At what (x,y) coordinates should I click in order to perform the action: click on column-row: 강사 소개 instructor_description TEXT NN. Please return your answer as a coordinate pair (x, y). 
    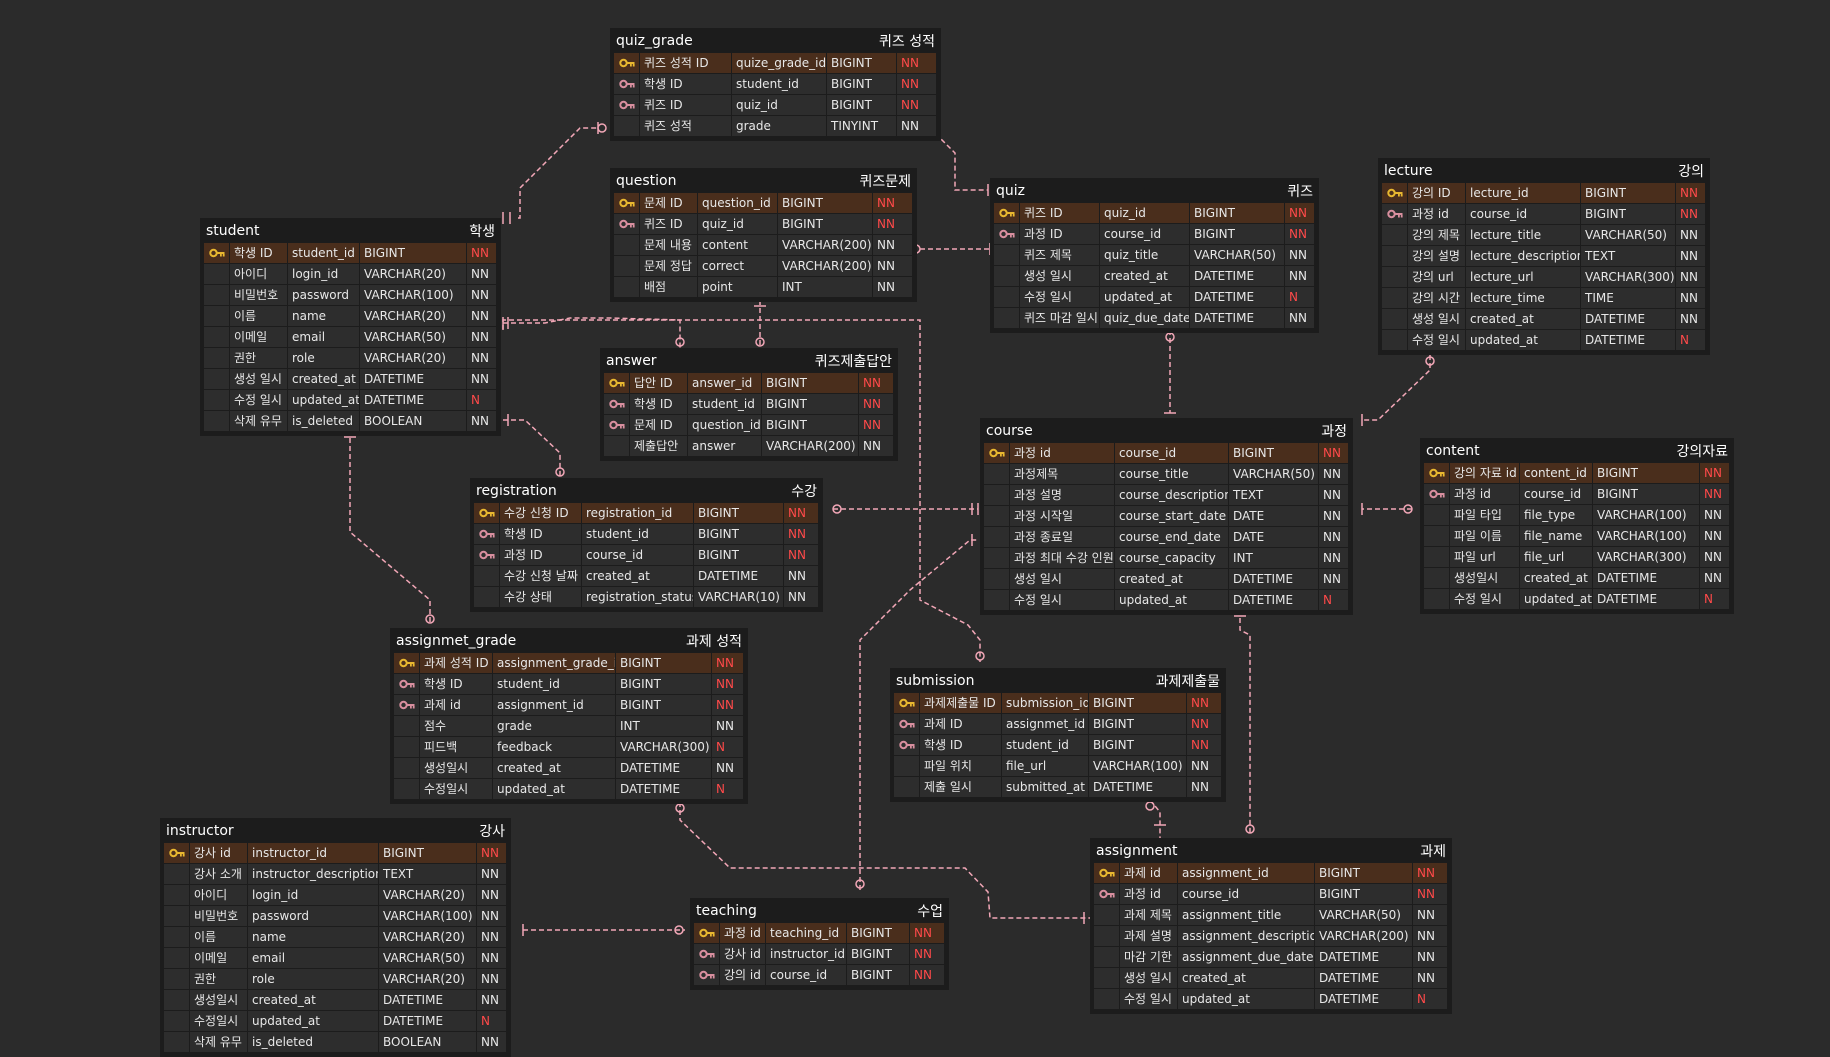
    Looking at the image, I should click on (335, 874).